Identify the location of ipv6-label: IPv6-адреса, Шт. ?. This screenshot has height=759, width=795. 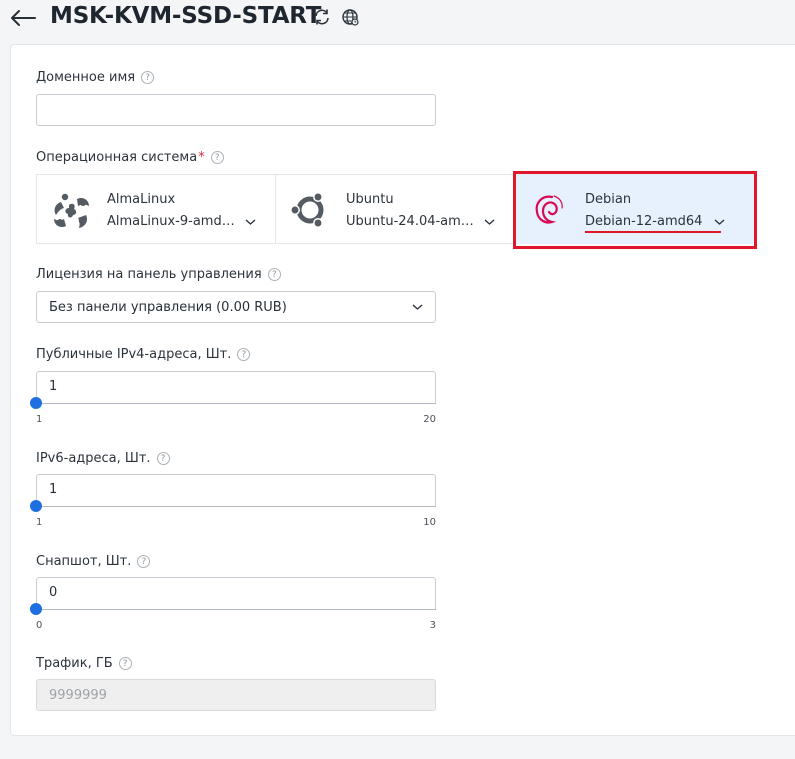
(103, 458).